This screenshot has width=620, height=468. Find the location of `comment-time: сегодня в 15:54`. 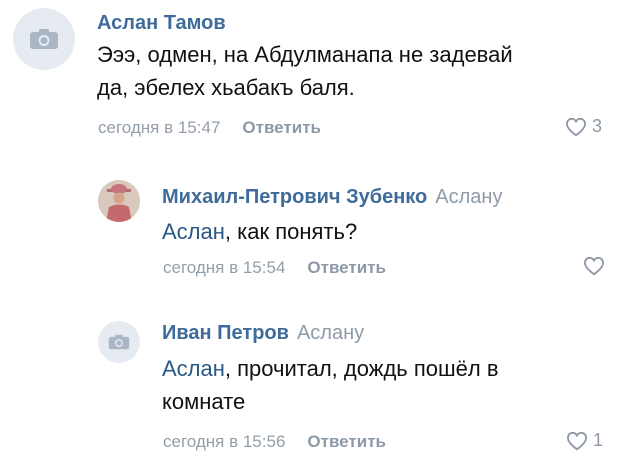

comment-time: сегодня в 15:54 is located at coordinates (224, 267).